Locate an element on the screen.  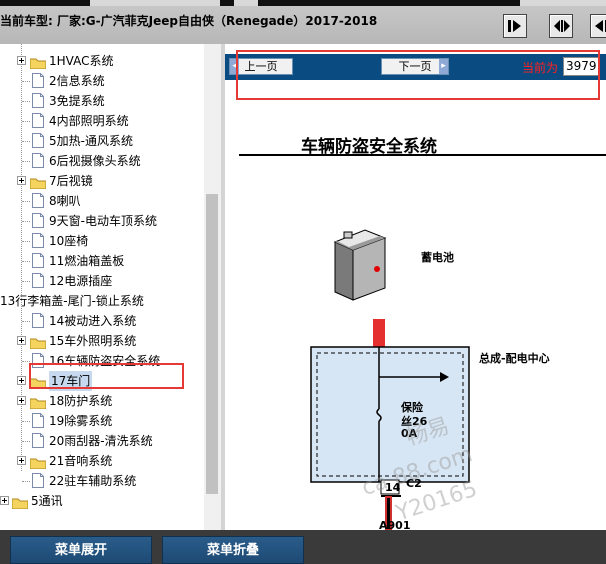
expand-both-icon is located at coordinates (562, 26).